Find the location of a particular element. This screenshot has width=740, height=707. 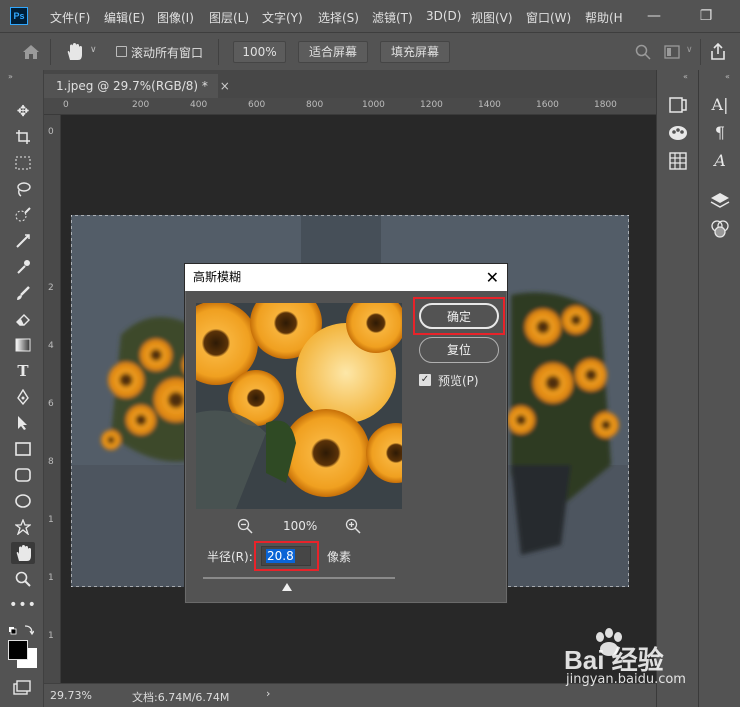

eyedropper-tool-icon is located at coordinates (23, 267).